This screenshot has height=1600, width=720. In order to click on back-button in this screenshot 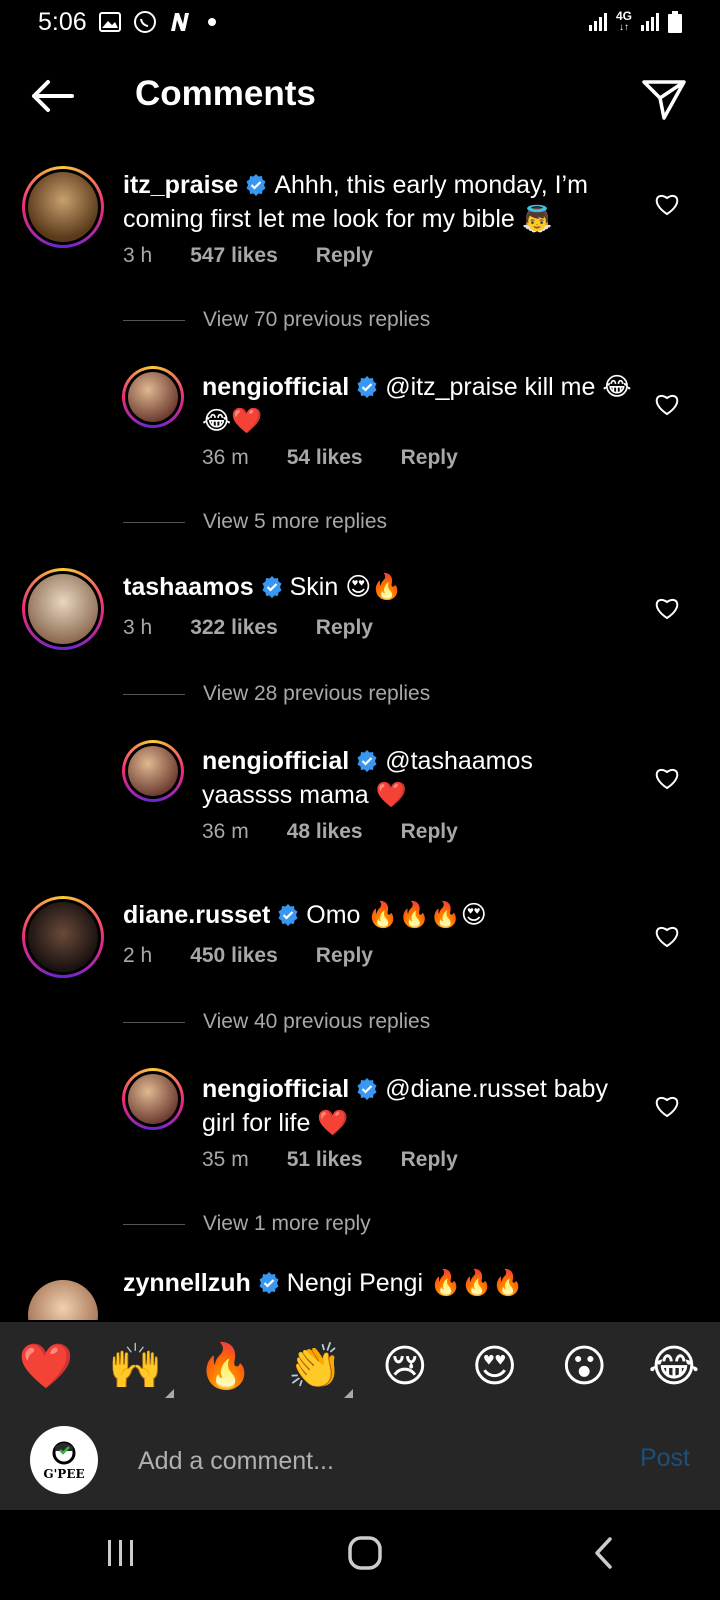, I will do `click(52, 96)`.